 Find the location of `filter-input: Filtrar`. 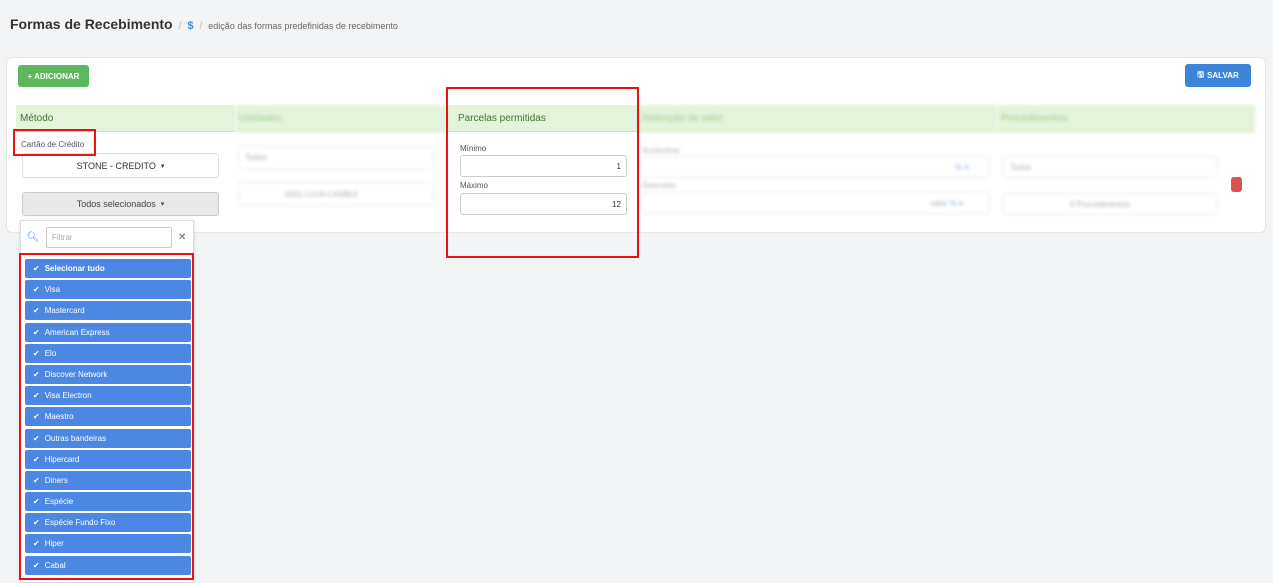

filter-input: Filtrar is located at coordinates (109, 237).